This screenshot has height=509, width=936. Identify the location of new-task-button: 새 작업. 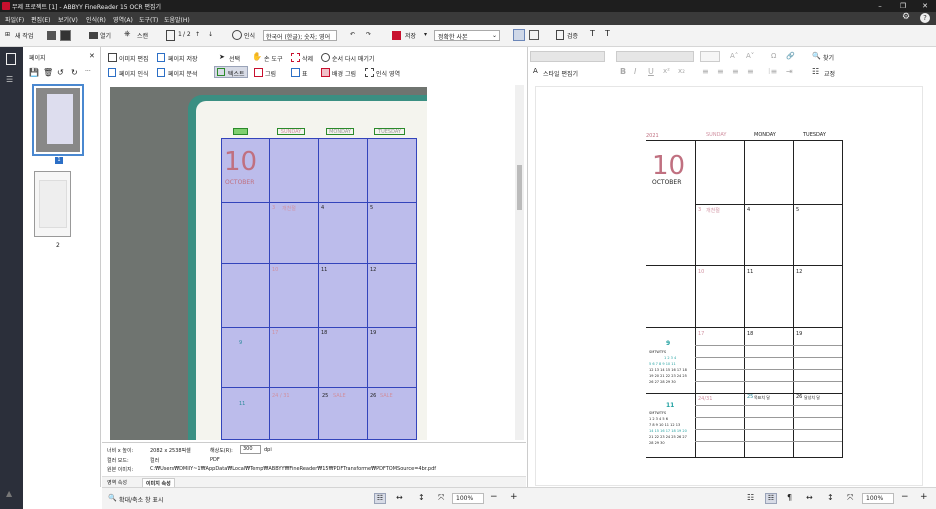
(24, 35).